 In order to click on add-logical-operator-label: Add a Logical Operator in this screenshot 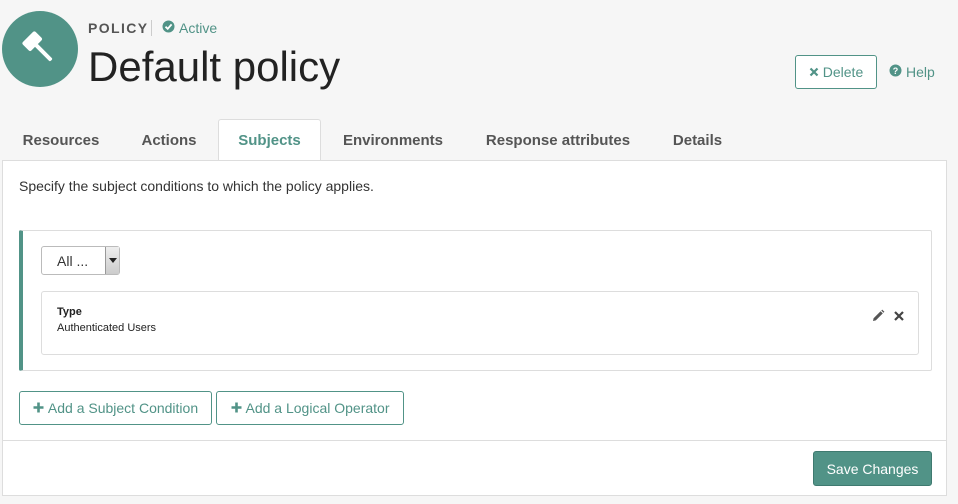, I will do `click(317, 408)`.